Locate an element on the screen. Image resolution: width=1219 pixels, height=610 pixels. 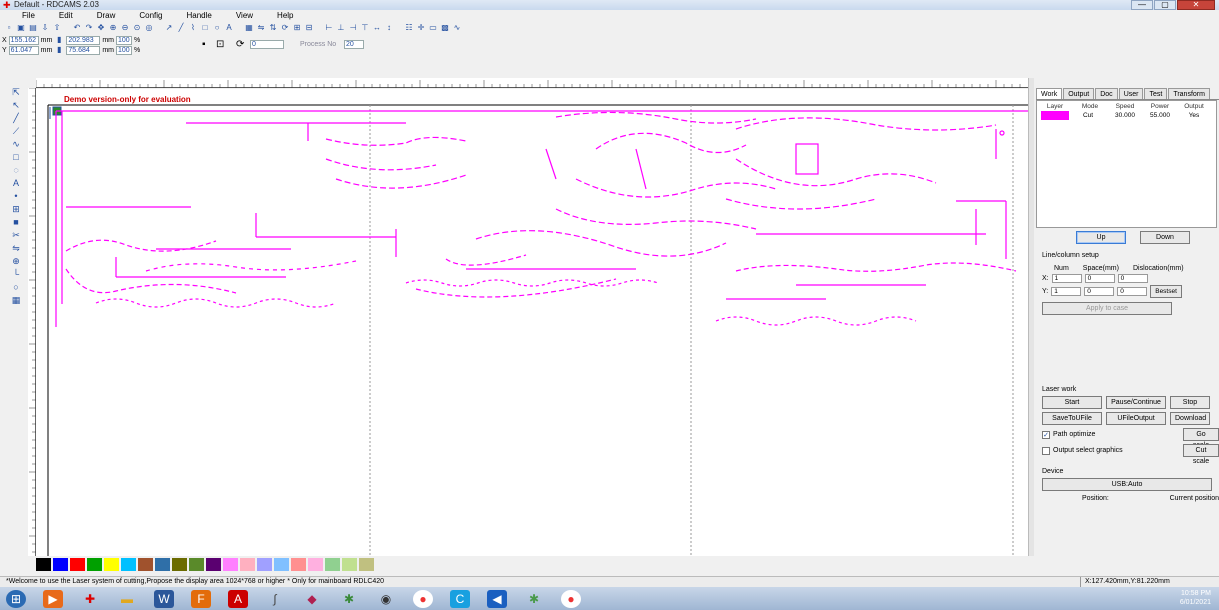
current-position-button: Current position is located at coordinates (1194, 498).